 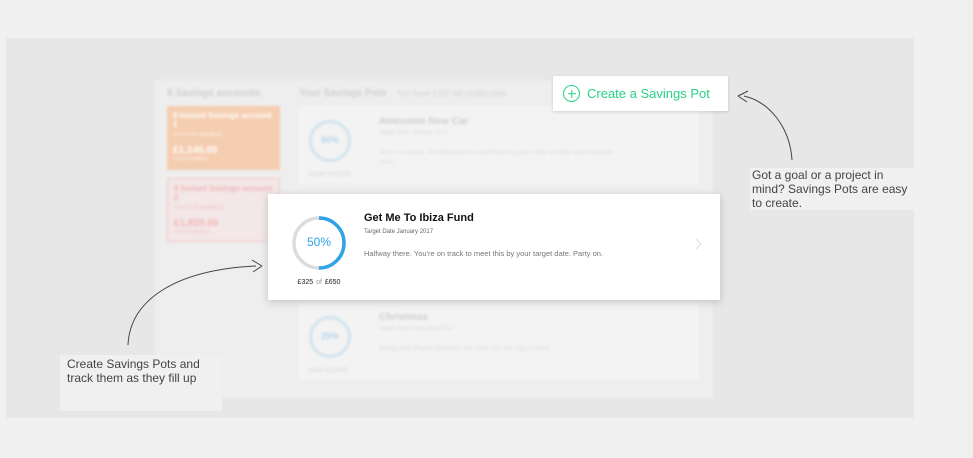 I want to click on progress-percent: 50%, so click(x=319, y=242).